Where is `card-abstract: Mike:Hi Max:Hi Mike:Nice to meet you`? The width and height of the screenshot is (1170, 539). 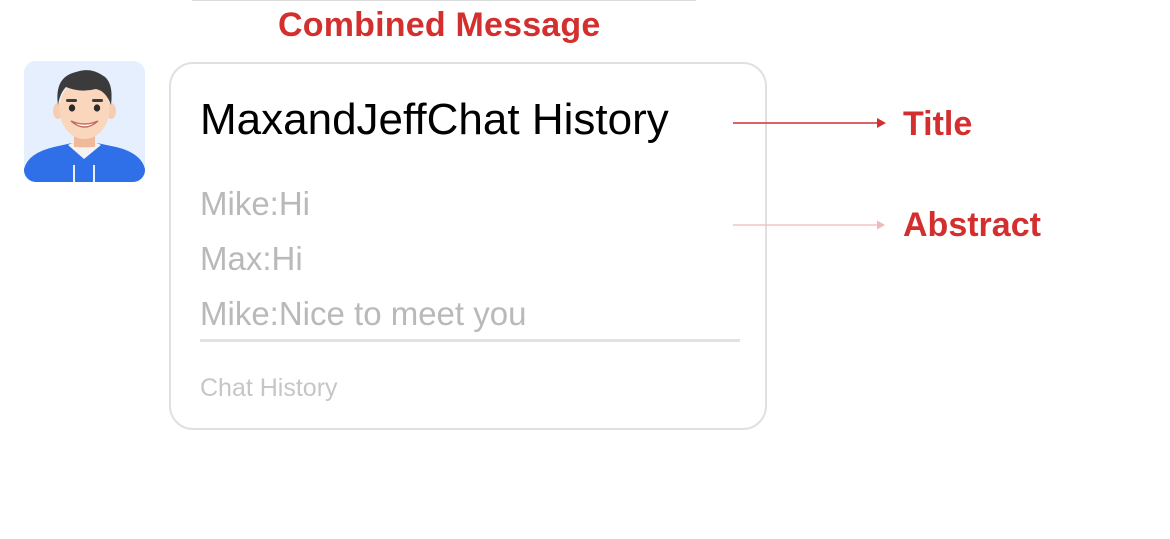 card-abstract: Mike:Hi Max:Hi Mike:Nice to meet you is located at coordinates (363, 258).